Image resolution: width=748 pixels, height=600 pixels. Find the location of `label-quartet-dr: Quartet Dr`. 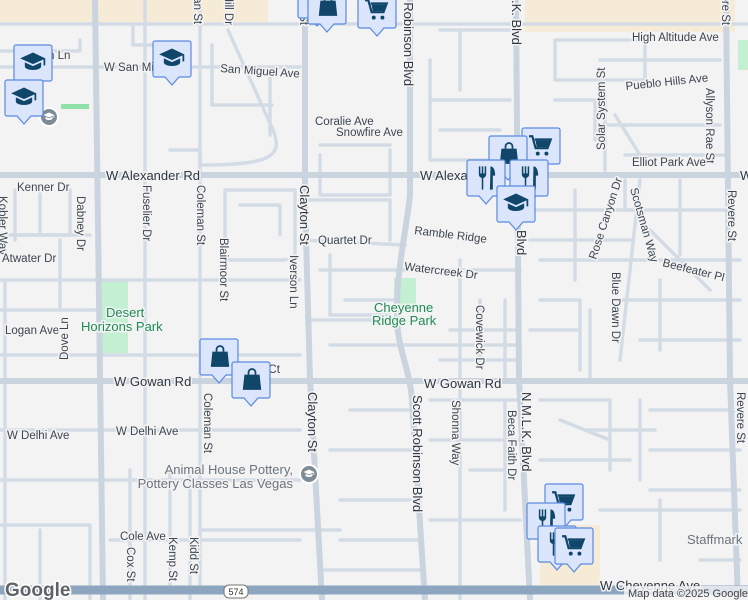

label-quartet-dr: Quartet Dr is located at coordinates (345, 241).